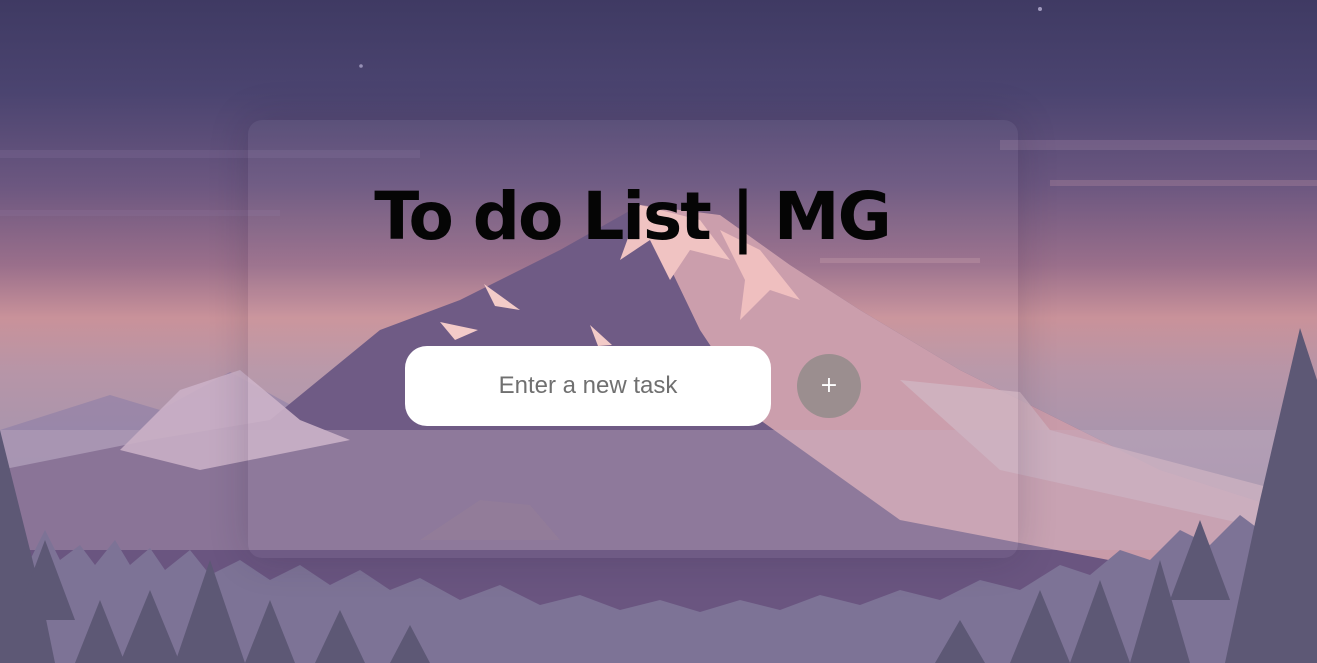  I want to click on add-task-button: +, so click(829, 386).